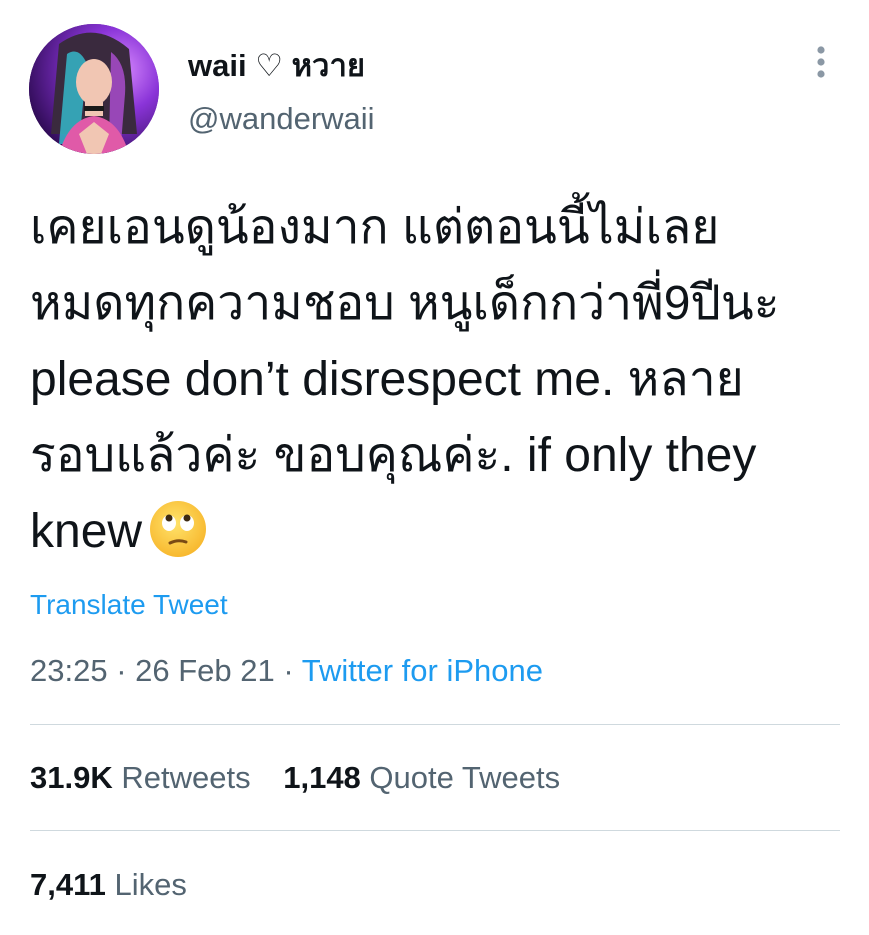  What do you see at coordinates (68, 884) in the screenshot?
I see `likes-count: 7,411` at bounding box center [68, 884].